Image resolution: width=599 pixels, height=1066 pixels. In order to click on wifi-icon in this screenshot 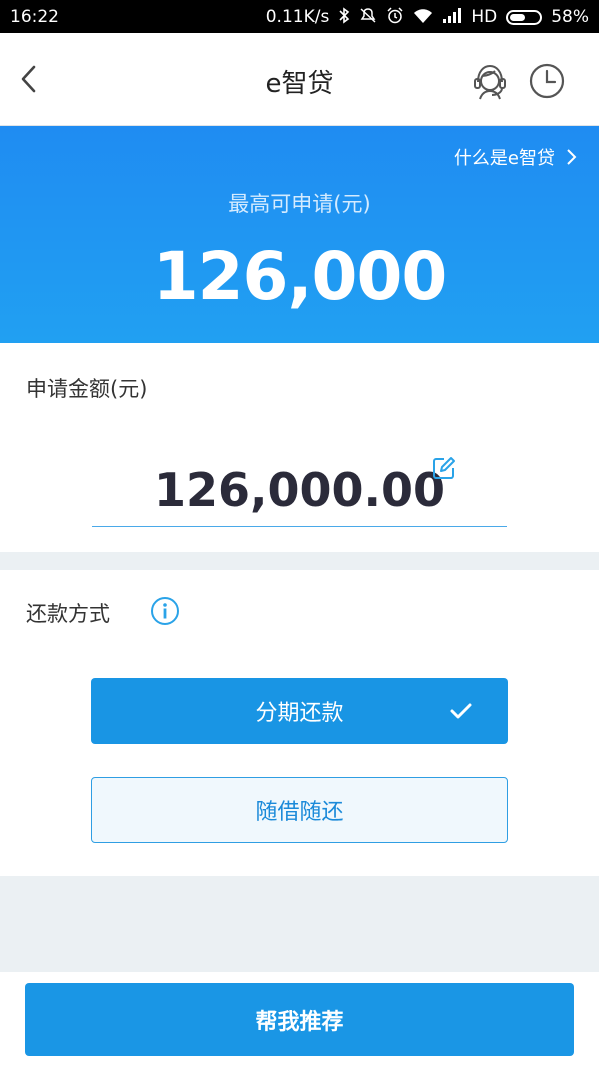, I will do `click(423, 17)`.